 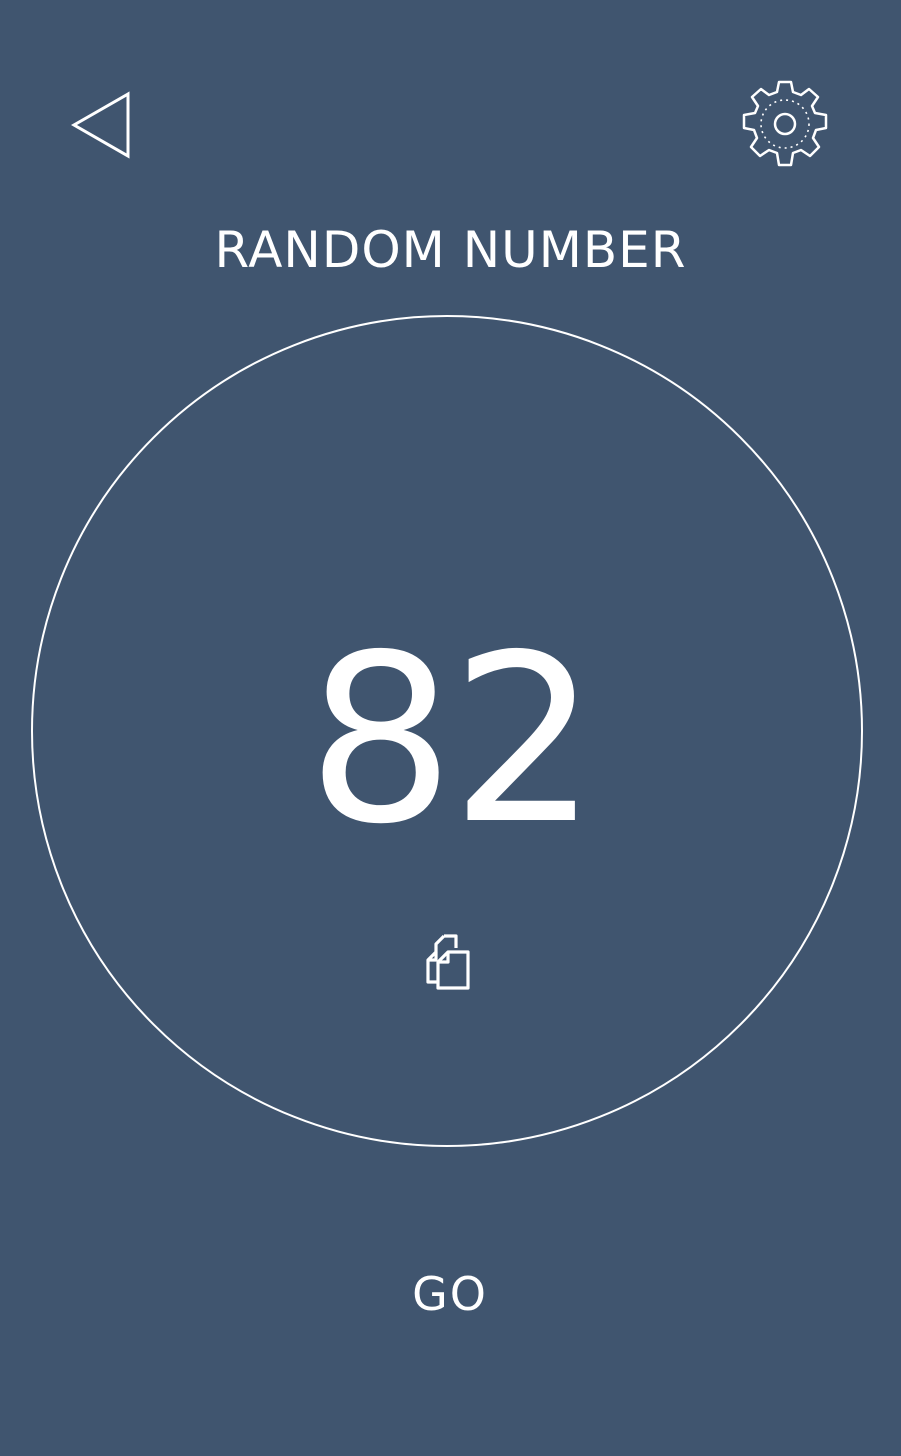 I want to click on go-button-label: GO, so click(x=450, y=1294).